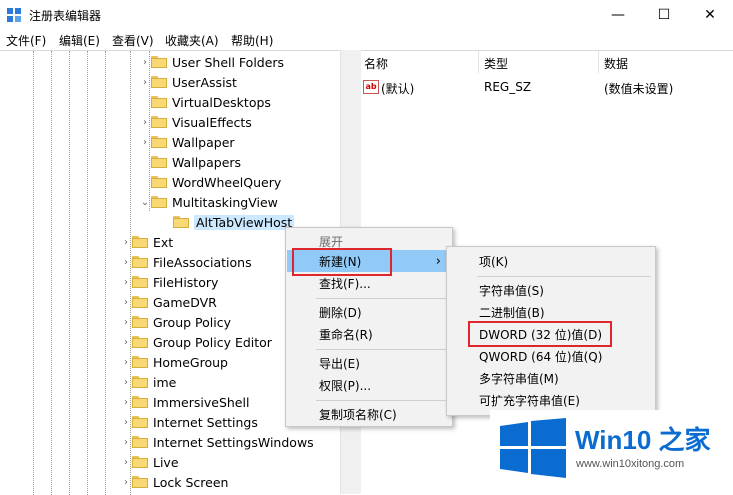 Image resolution: width=733 pixels, height=495 pixels. Describe the element at coordinates (211, 62) in the screenshot. I see `tree-item-user-shell-folders: › User Shell Folders` at that location.